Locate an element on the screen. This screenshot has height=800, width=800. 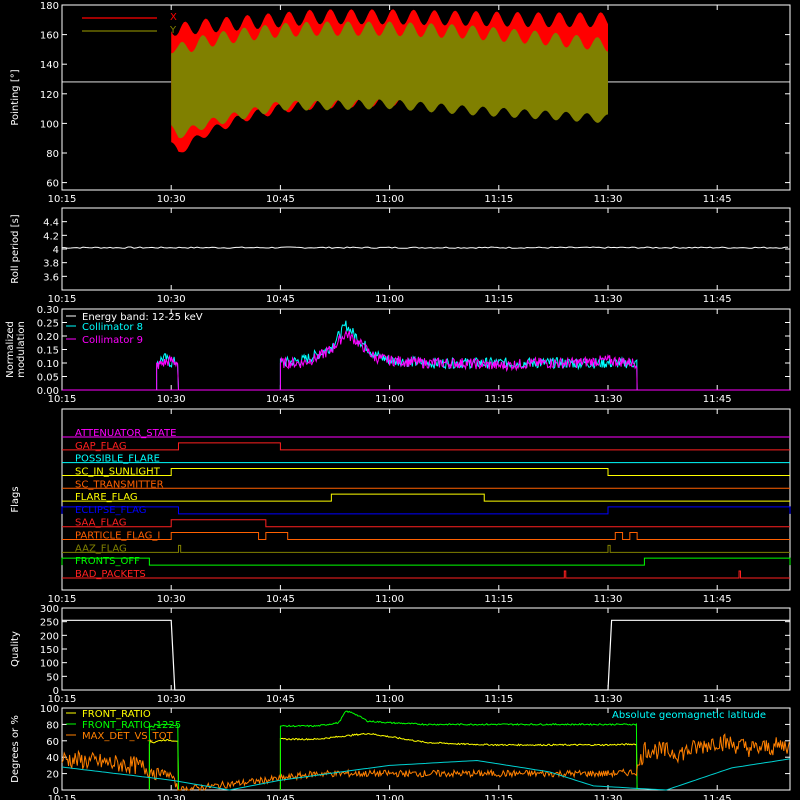
y-axis-label: Degrees or % is located at coordinates (15, 749).